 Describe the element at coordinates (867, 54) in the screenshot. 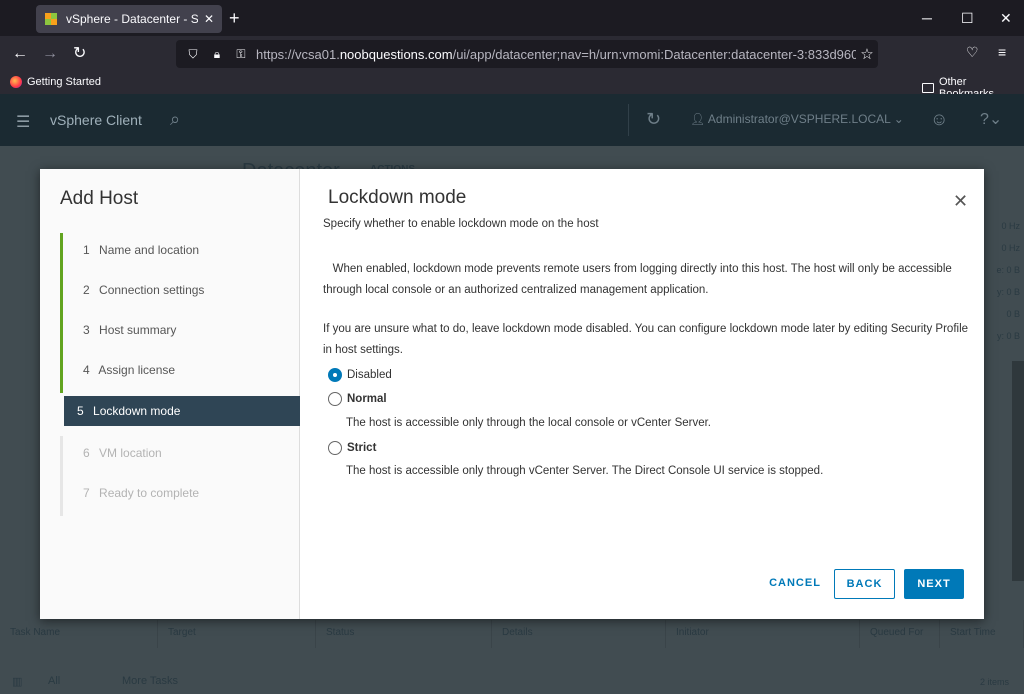

I see `bookmark-star-icon: ☆` at that location.